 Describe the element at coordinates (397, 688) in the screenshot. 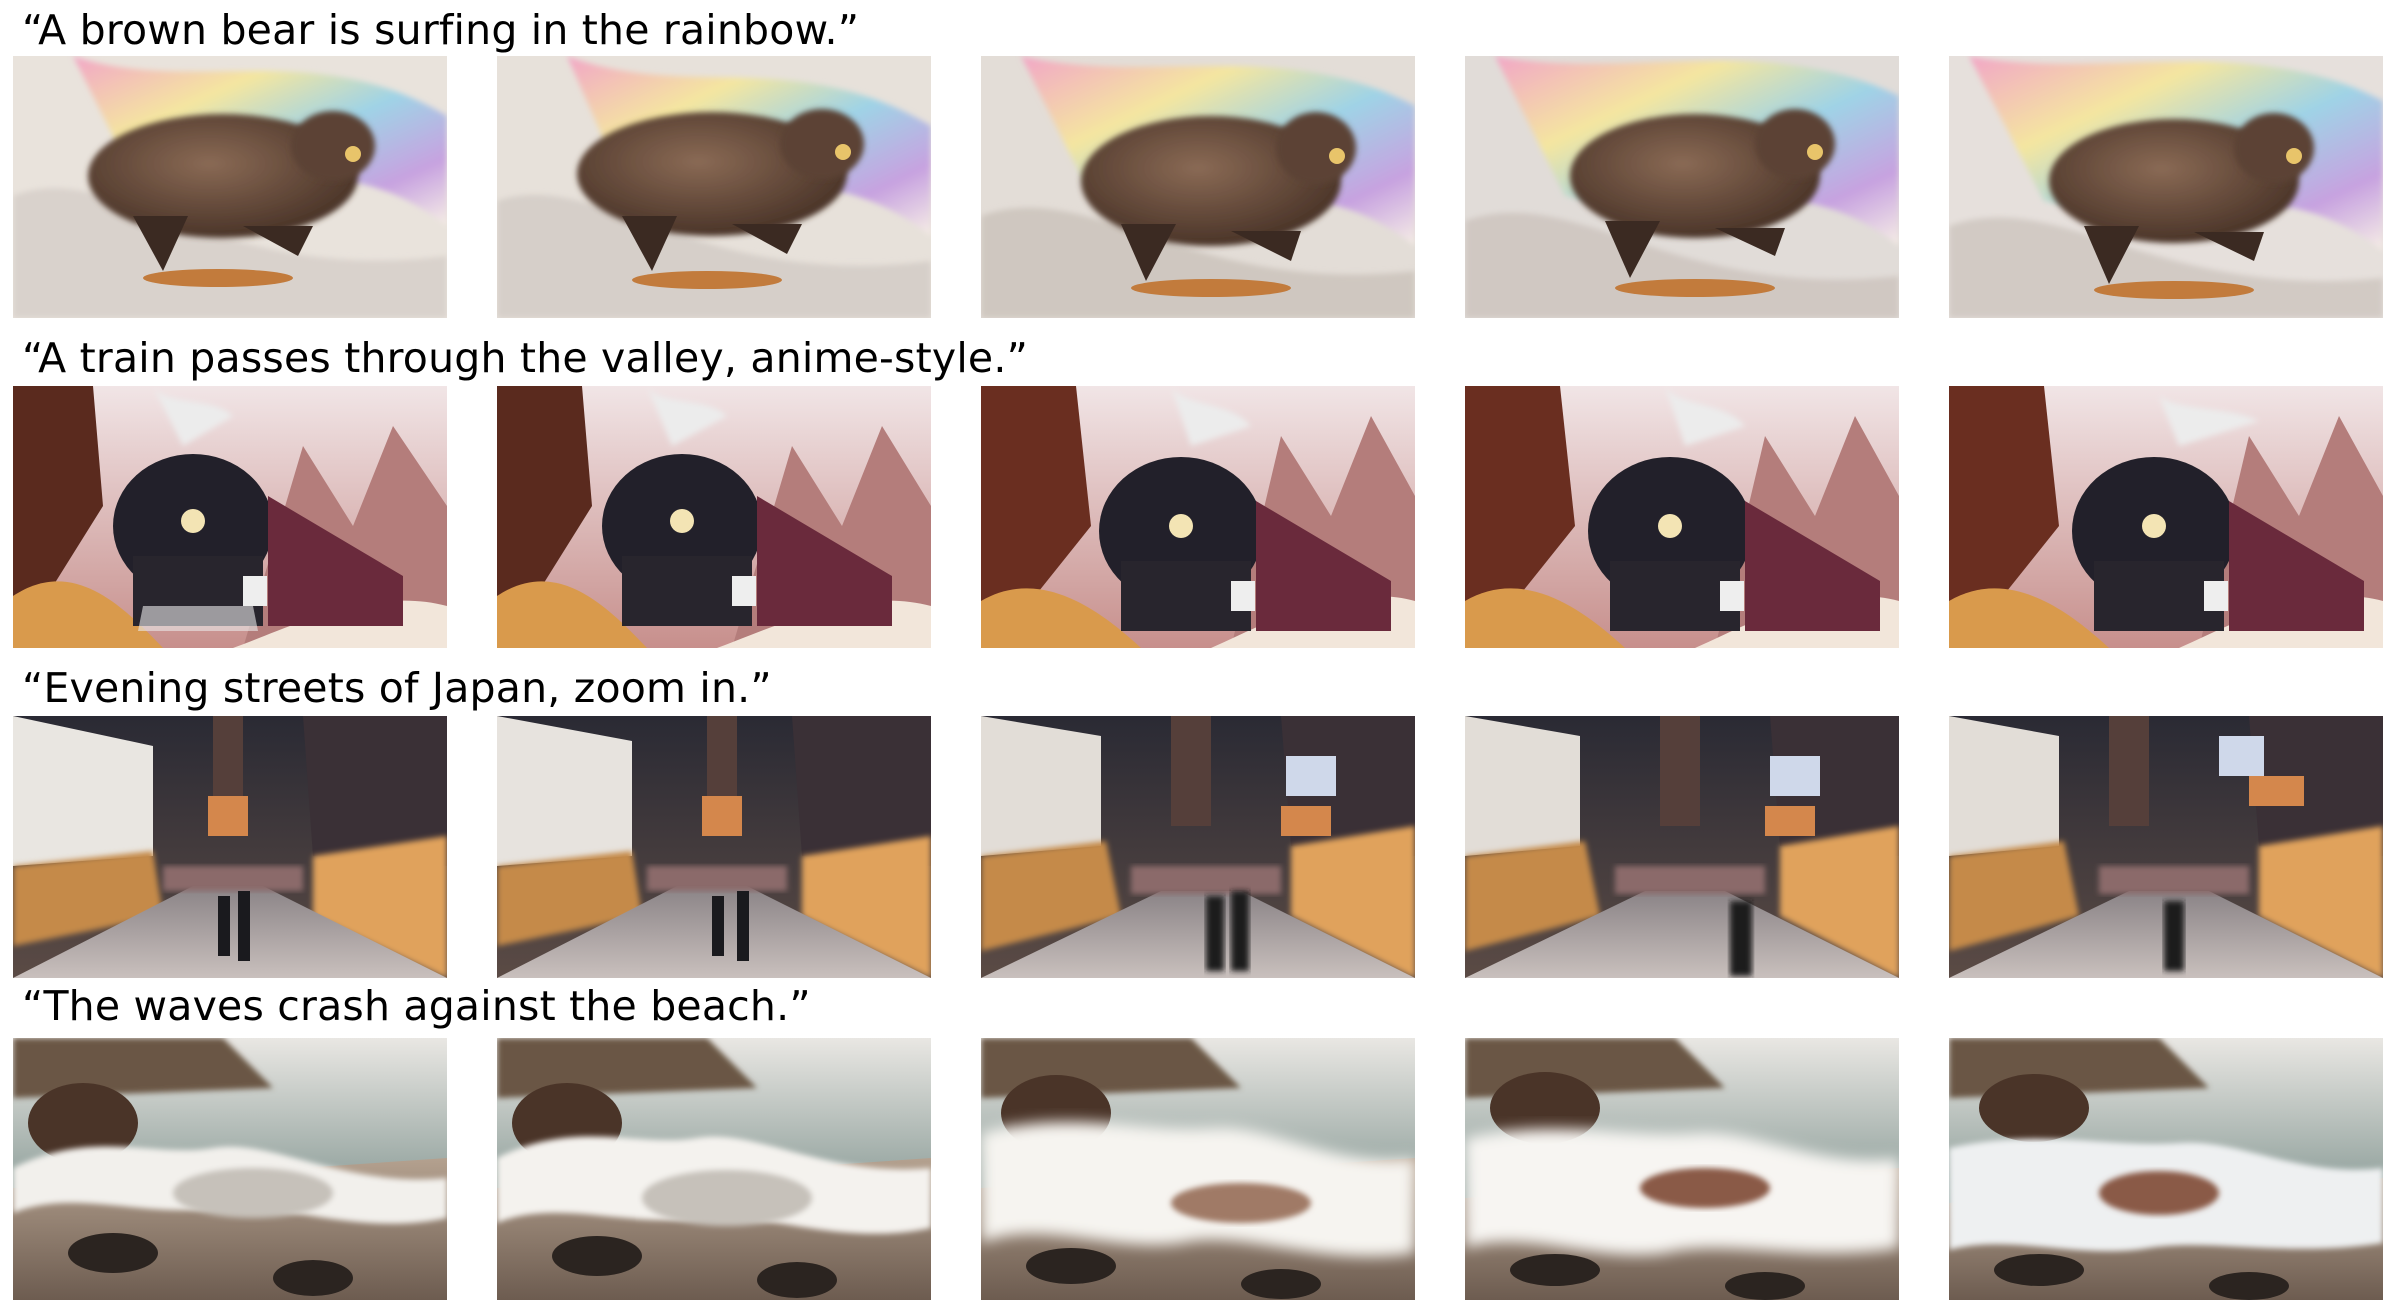

I see `caption-street: “Evening streets of Japan, zoom in.”` at that location.